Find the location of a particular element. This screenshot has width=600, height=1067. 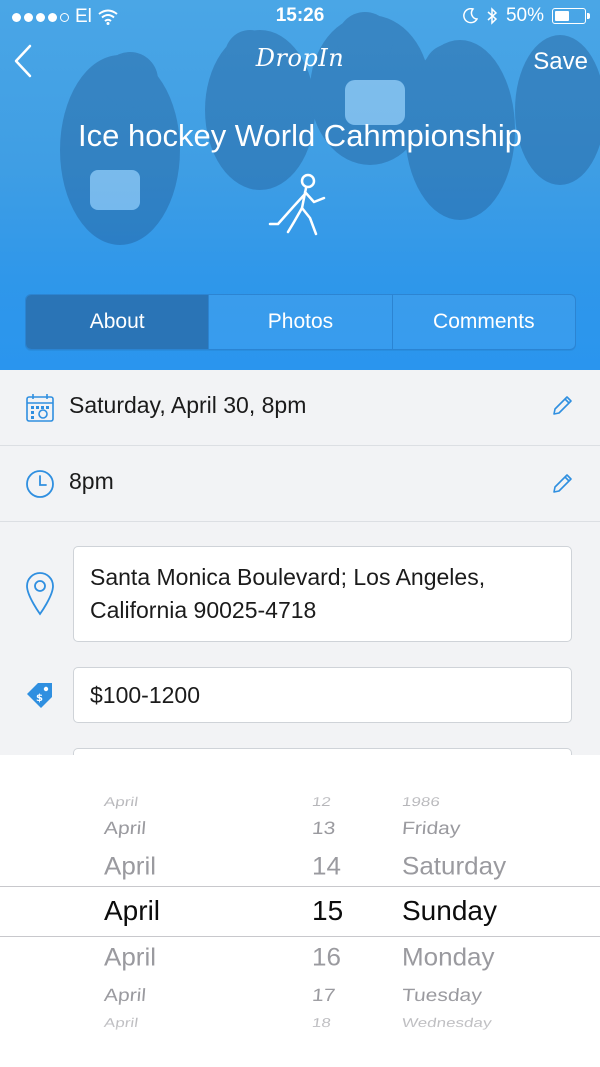

day-option: 15 is located at coordinates (327, 911).